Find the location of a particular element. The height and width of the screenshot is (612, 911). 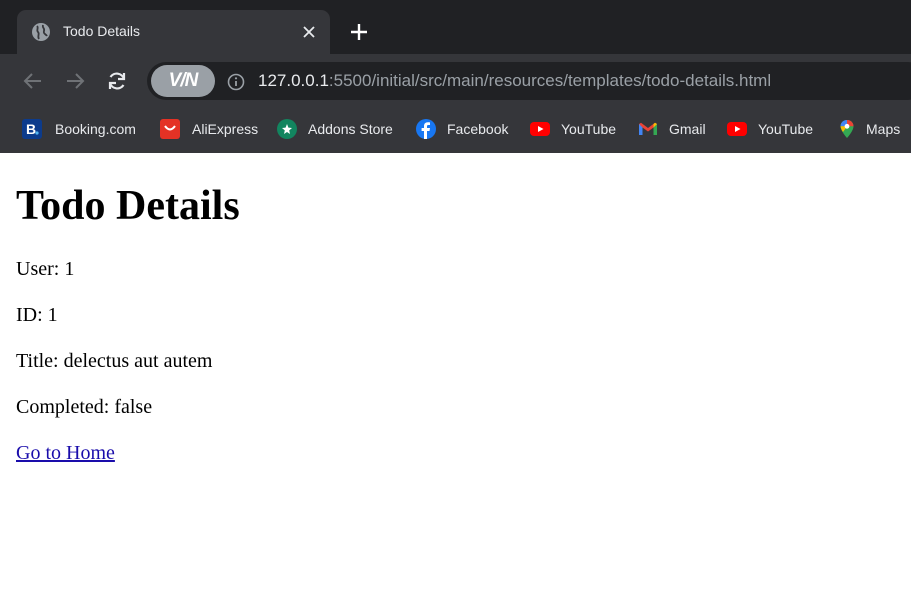

booking-icon: B is located at coordinates (32, 129).